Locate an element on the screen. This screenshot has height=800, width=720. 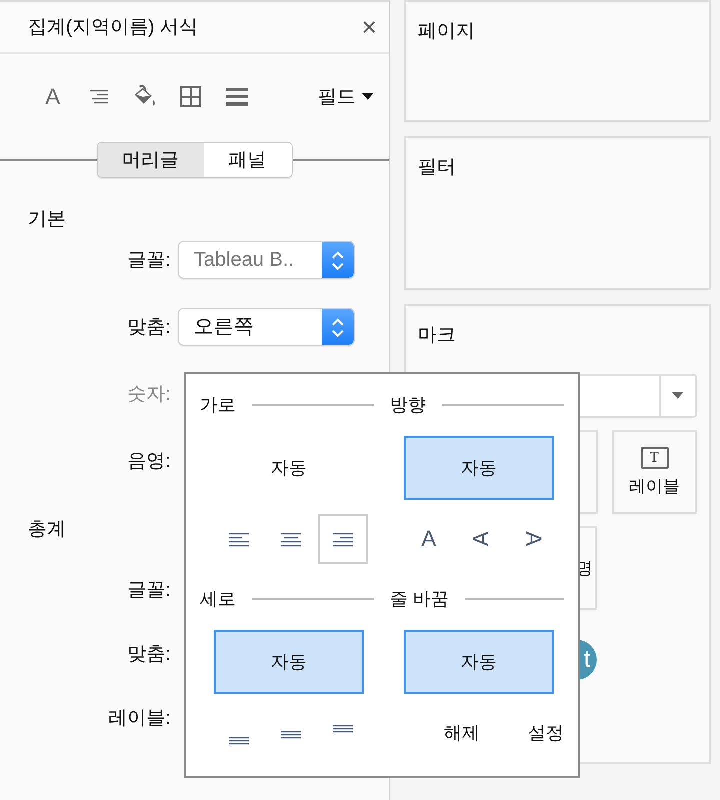
lines-icon is located at coordinates (237, 97).